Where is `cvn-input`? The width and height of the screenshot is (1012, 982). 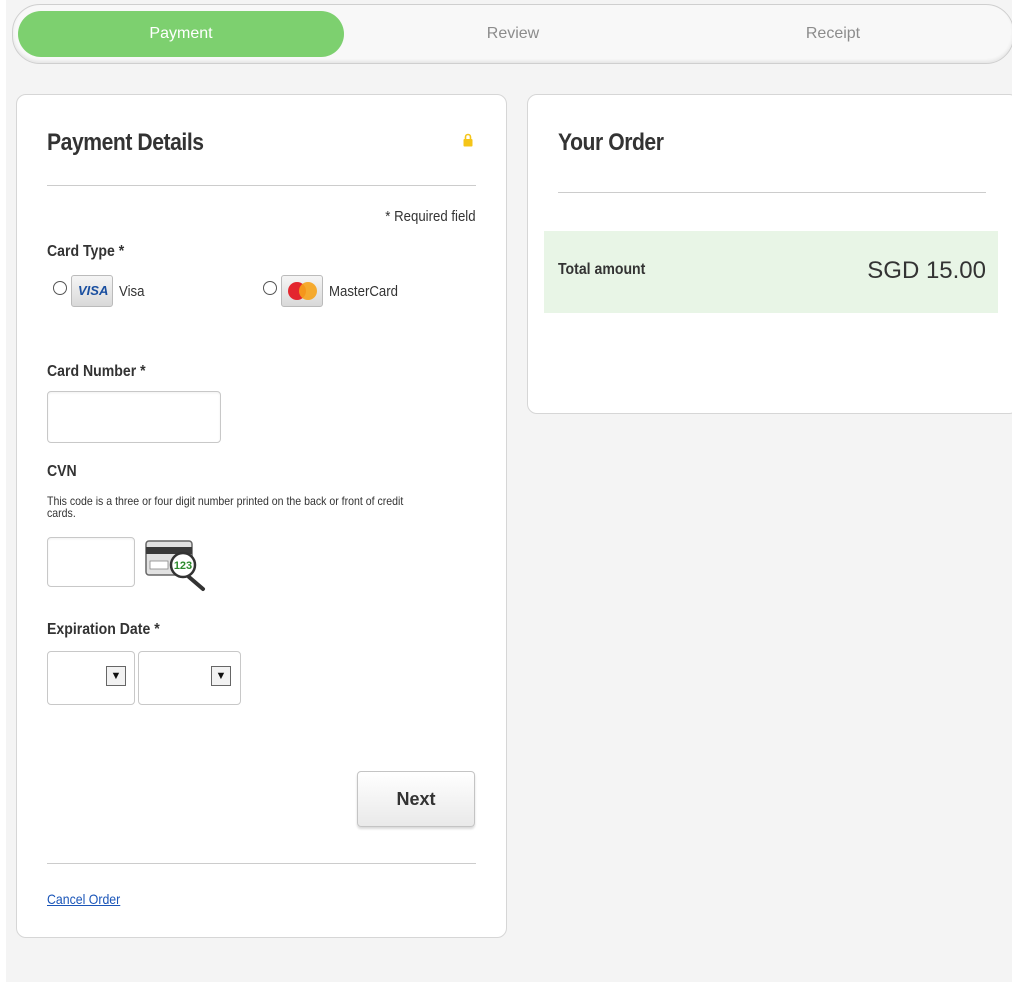
cvn-input is located at coordinates (91, 562).